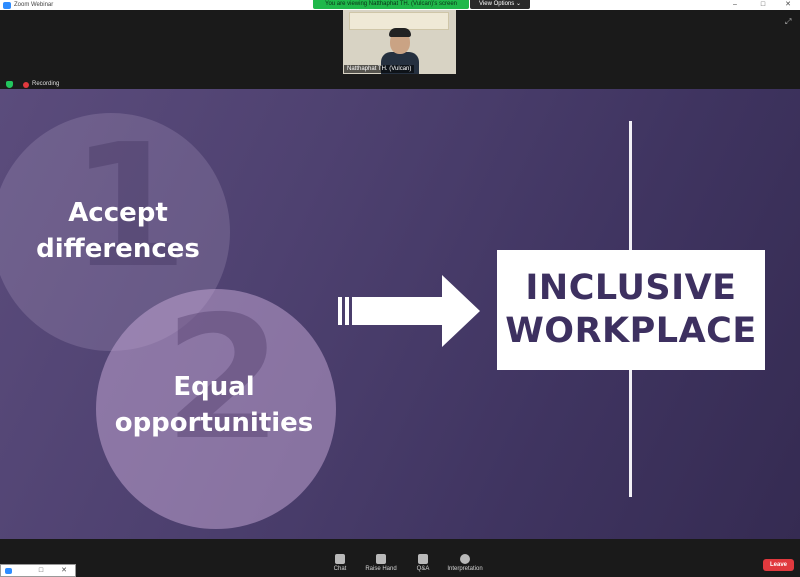 This screenshot has width=800, height=577. I want to click on view-options-button: View Options ⌄, so click(500, 4).